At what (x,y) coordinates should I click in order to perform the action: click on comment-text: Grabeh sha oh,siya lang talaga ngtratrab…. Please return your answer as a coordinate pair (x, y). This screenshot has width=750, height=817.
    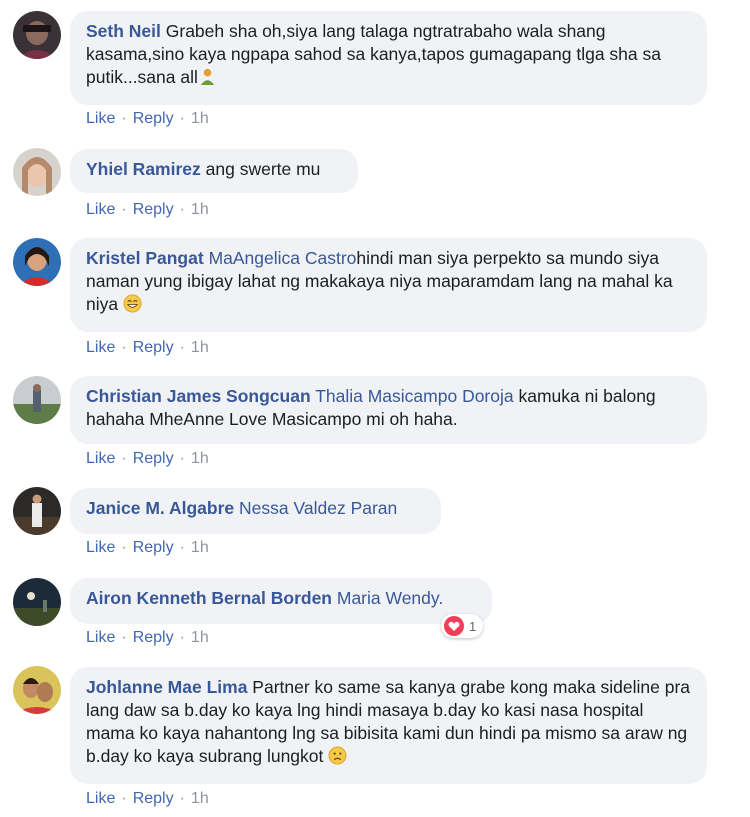
    Looking at the image, I should click on (373, 54).